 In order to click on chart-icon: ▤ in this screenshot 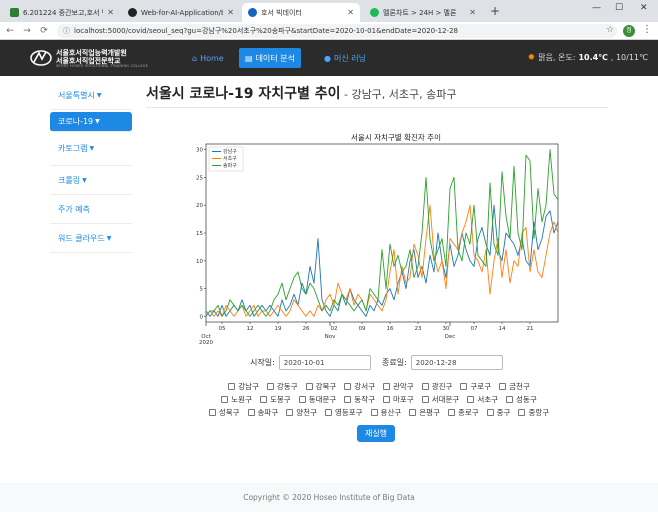, I will do `click(249, 58)`.